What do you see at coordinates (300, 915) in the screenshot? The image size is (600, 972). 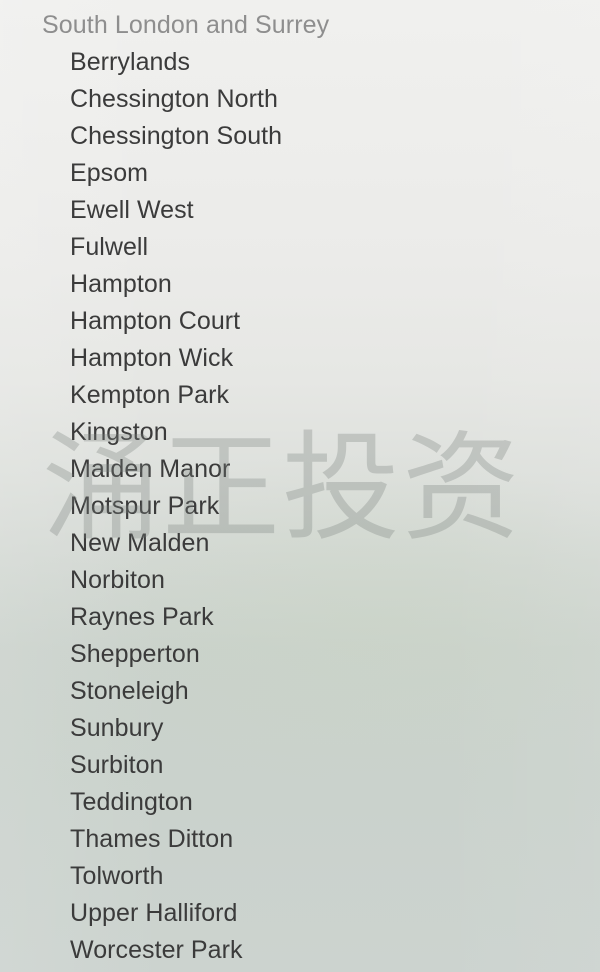 I see `station-list-item: Upper Halliford` at bounding box center [300, 915].